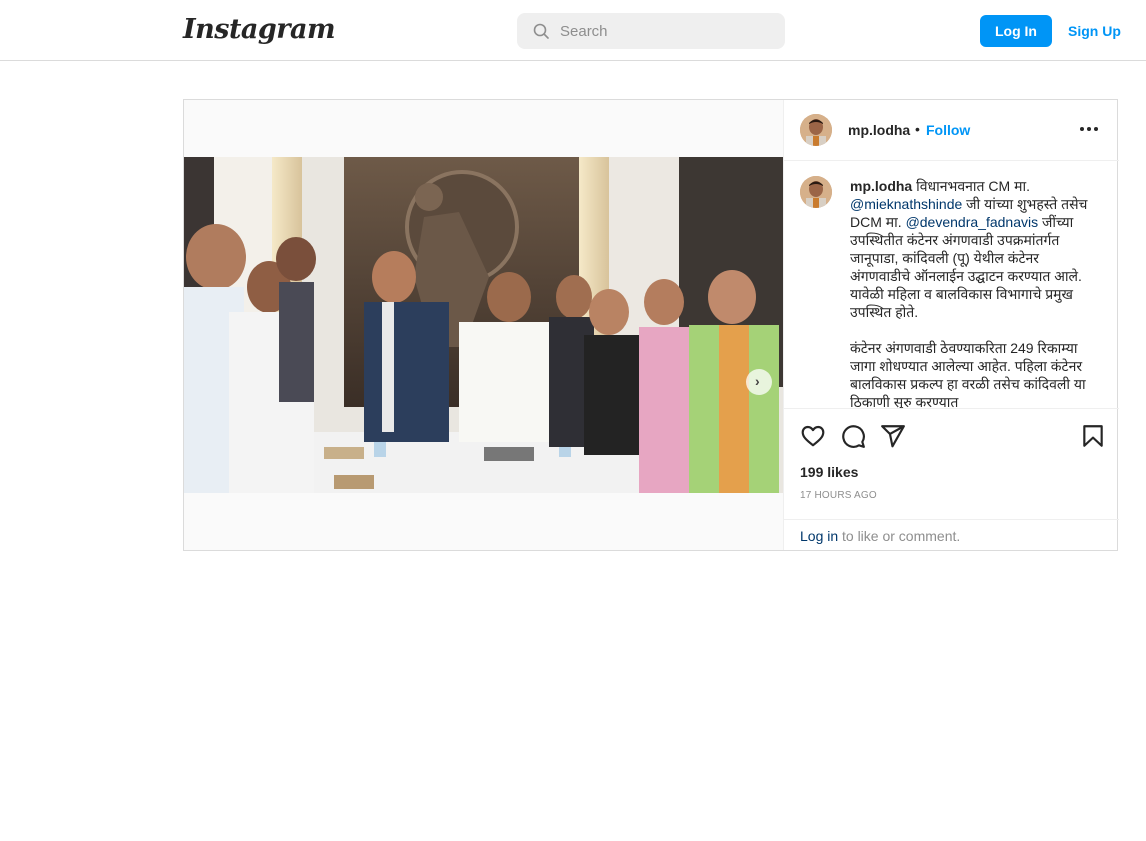 The image size is (1146, 841). I want to click on search-input, so click(665, 31).